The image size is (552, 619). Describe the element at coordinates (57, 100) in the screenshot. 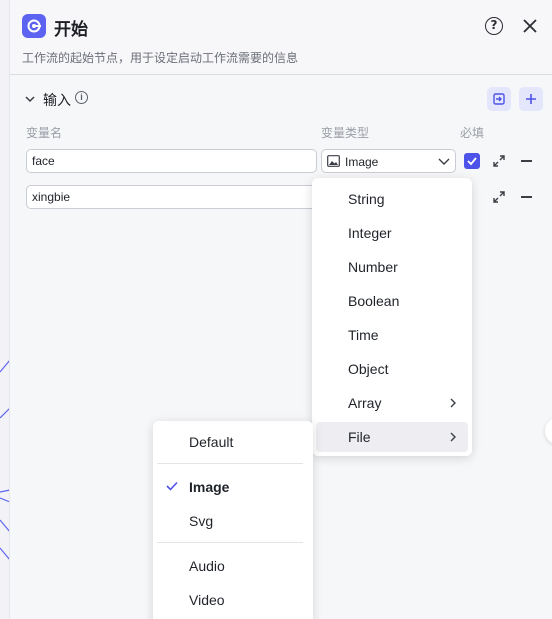

I see `input-section-title: 输入` at that location.